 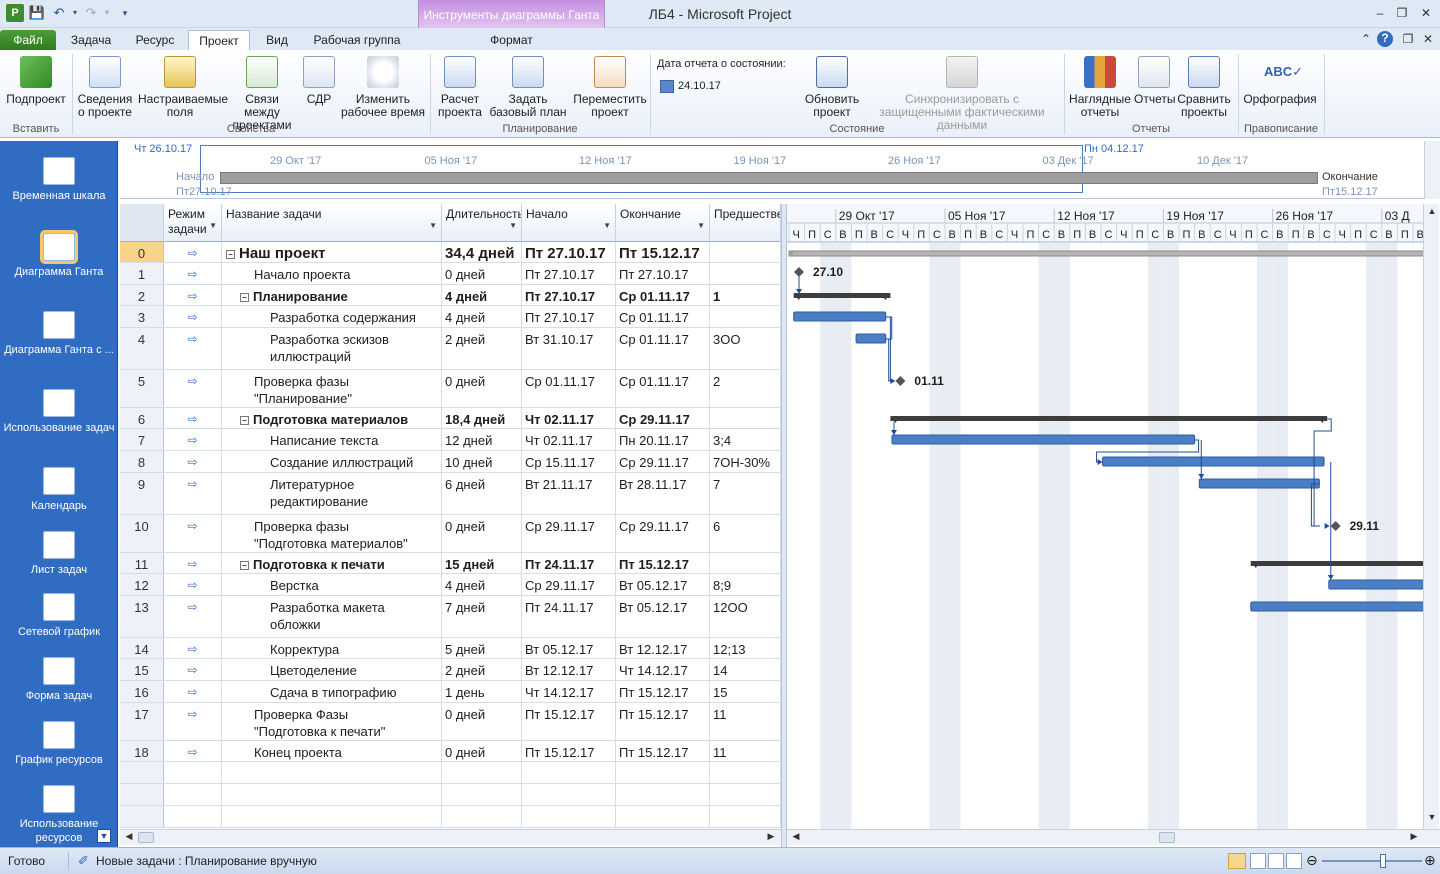 I want to click on empty-row, so click(x=450, y=795).